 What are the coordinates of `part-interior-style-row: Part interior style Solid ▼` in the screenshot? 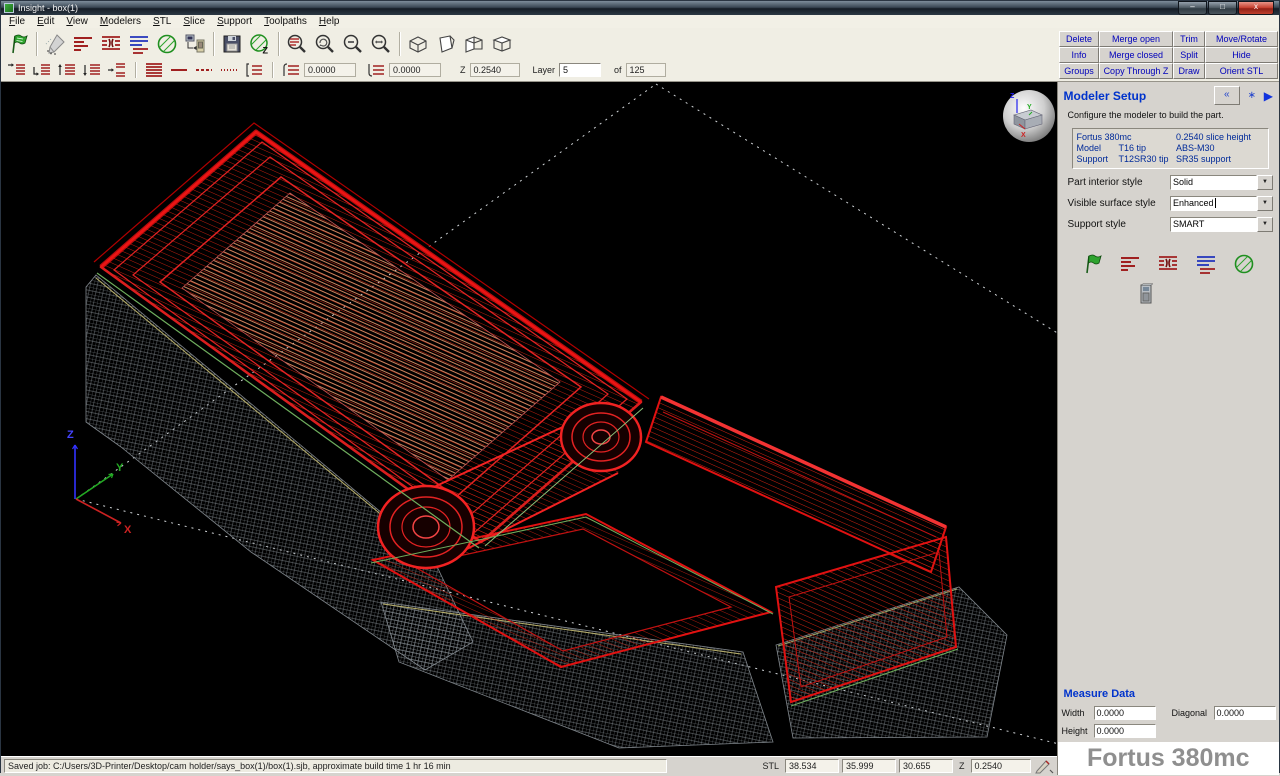 It's located at (1170, 182).